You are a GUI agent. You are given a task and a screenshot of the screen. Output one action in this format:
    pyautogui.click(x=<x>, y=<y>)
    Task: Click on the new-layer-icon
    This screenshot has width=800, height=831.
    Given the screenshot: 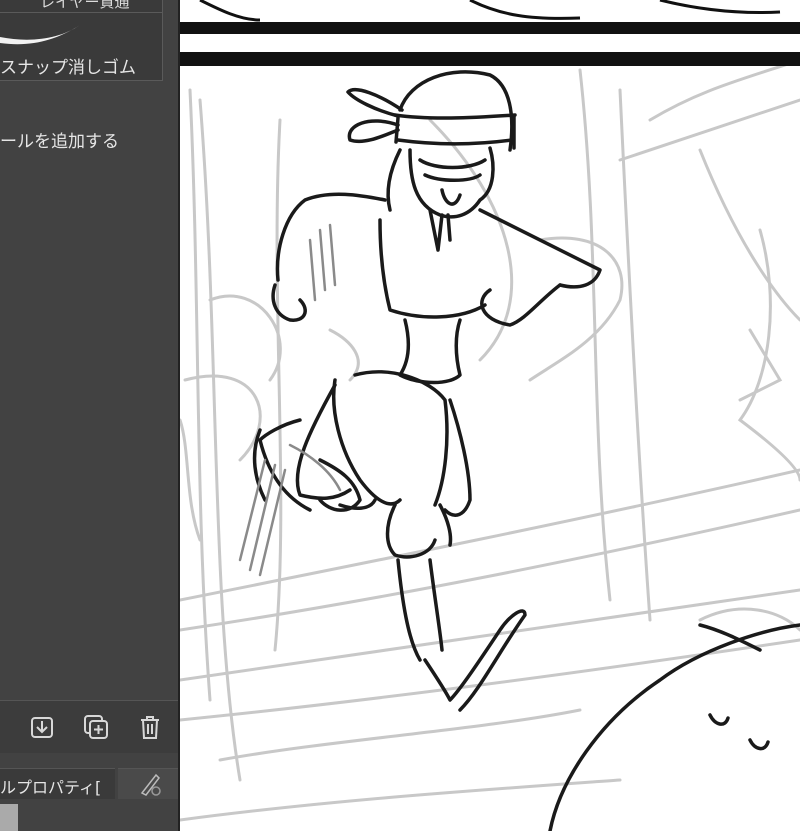 What is the action you would take?
    pyautogui.click(x=96, y=727)
    